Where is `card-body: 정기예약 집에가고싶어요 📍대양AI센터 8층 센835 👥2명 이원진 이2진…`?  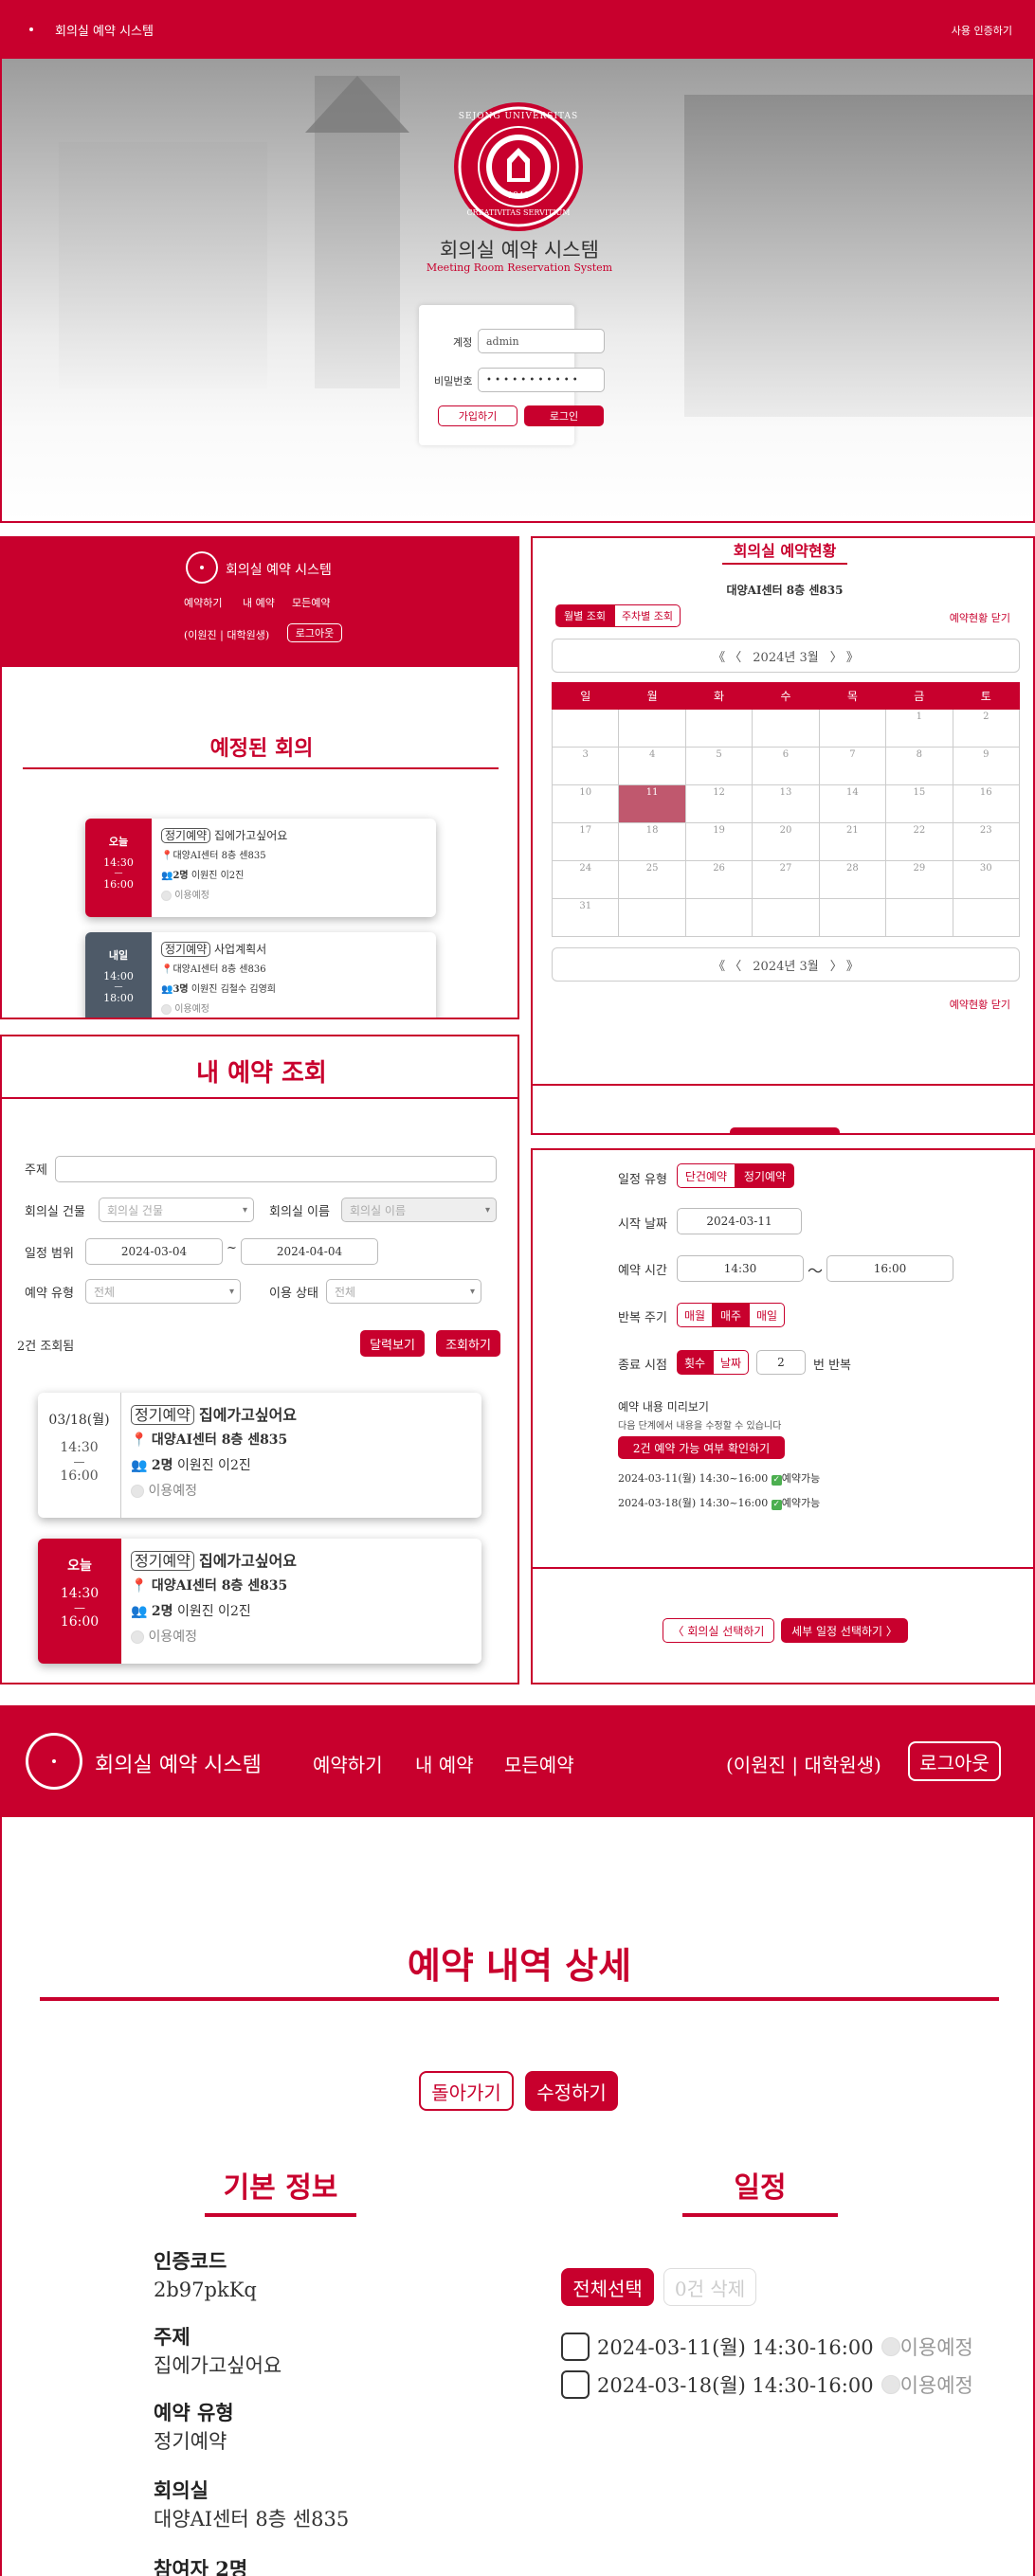
card-body: 정기예약 집에가고싶어요 📍대양AI센터 8층 센835 👥2명 이원진 이2진… is located at coordinates (224, 866).